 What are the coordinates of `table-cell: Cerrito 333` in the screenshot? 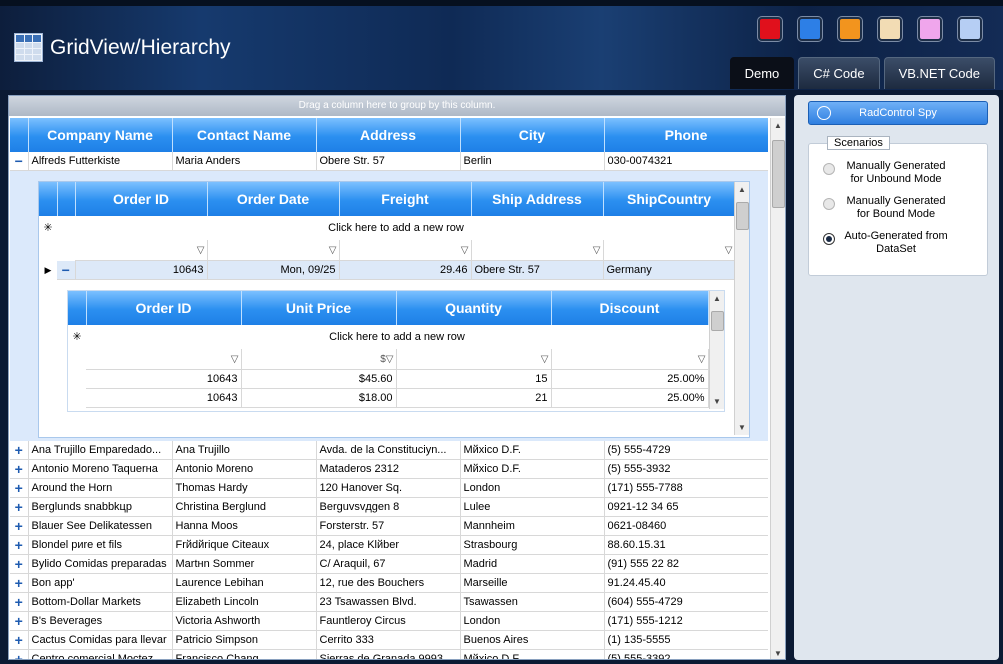 It's located at (388, 640).